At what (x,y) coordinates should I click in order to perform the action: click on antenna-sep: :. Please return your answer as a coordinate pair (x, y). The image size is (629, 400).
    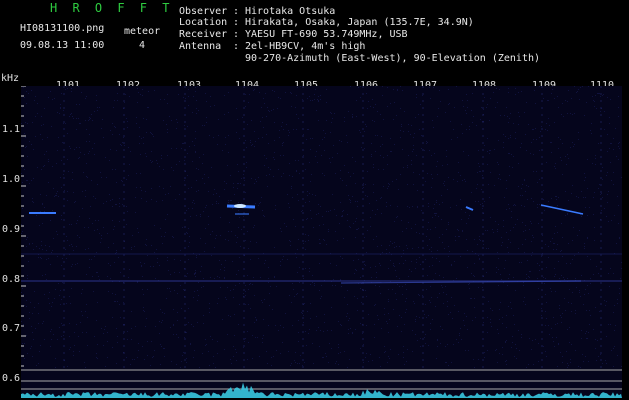
    Looking at the image, I should click on (236, 46).